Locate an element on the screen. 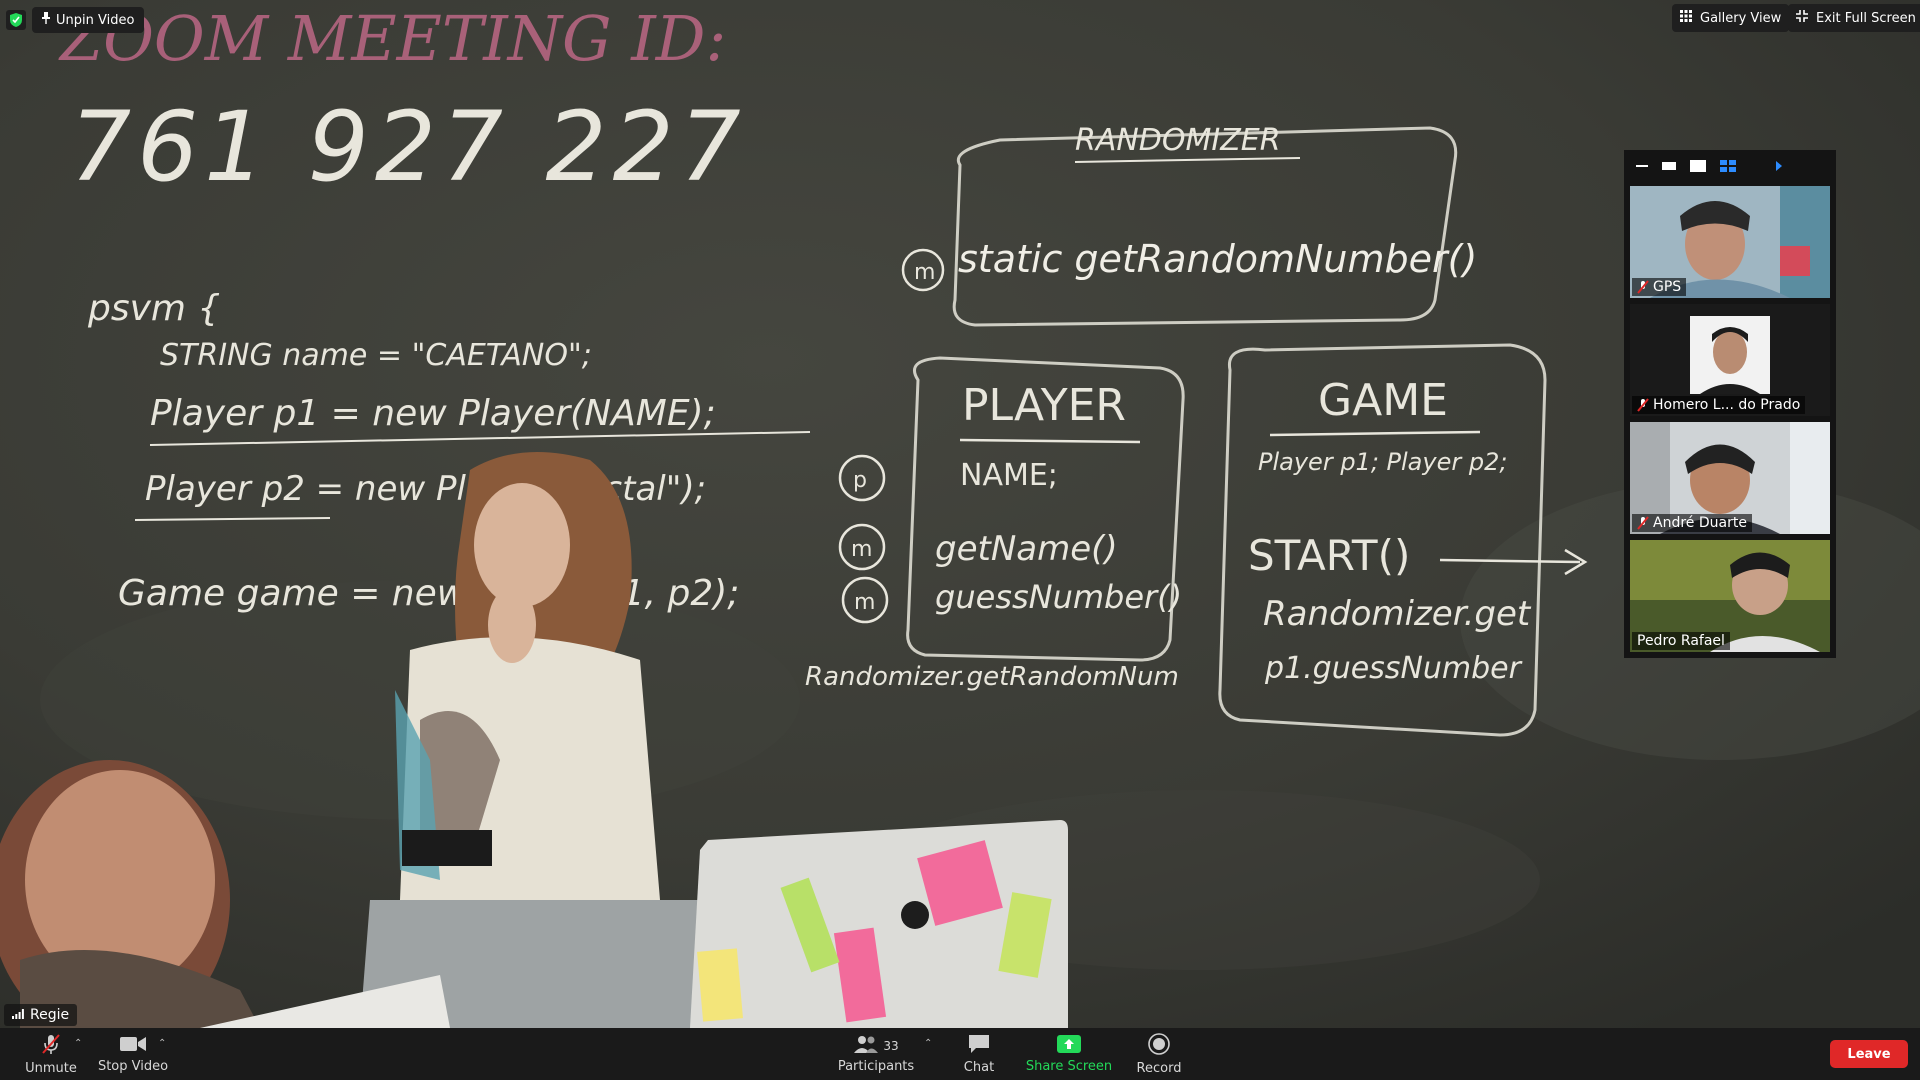  stop-video-button: Stop Video is located at coordinates (133, 1054).